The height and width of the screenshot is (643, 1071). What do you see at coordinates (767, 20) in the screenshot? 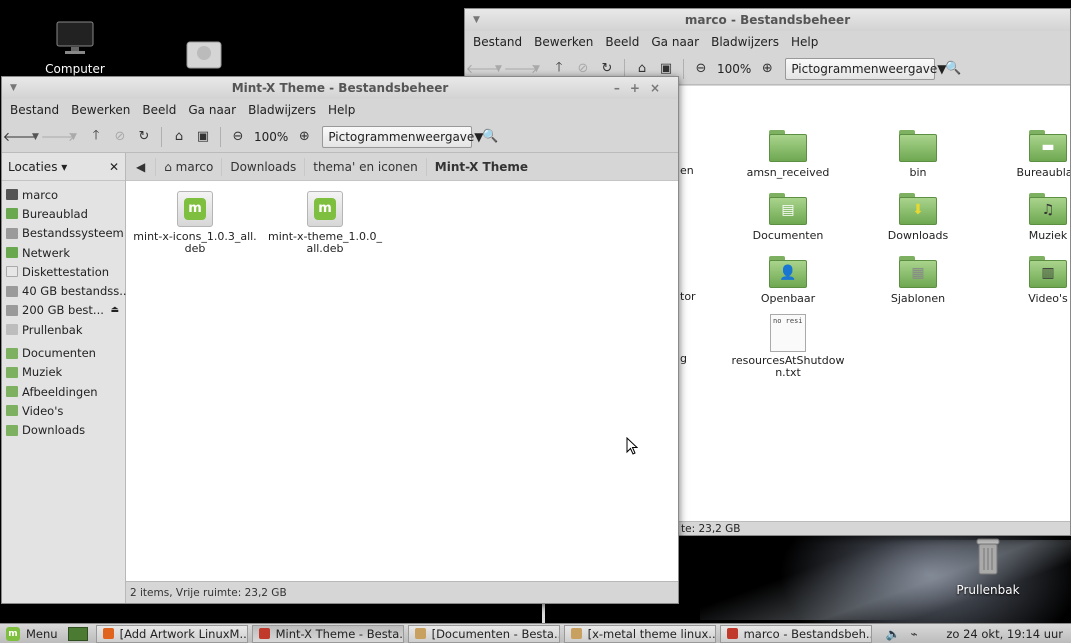
I see `titlebar: ▼ marco - Bestandsbeheer` at bounding box center [767, 20].